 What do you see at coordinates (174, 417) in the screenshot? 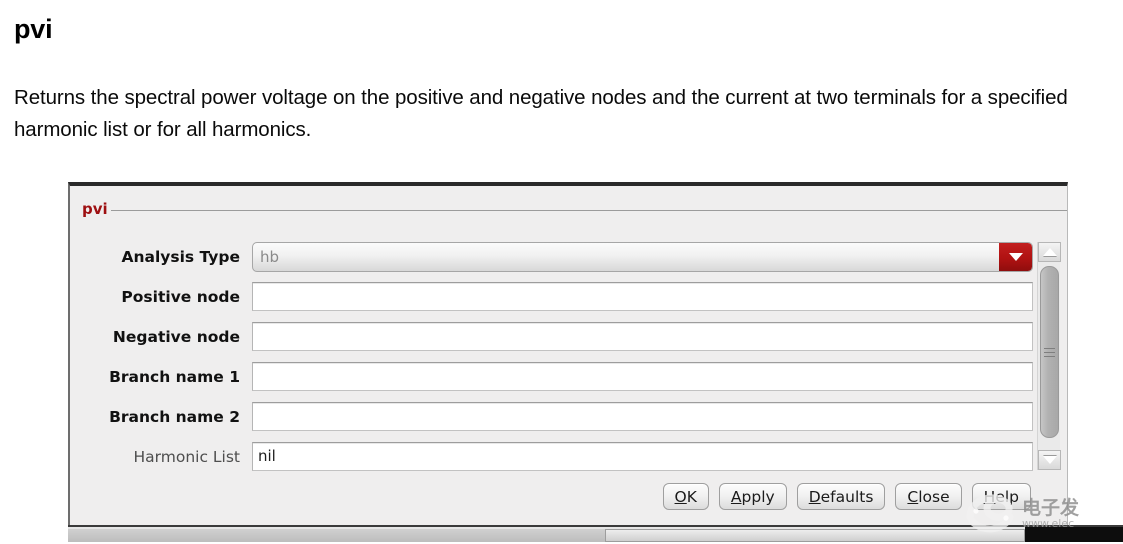
I see `label-branch-name-2: Branch name 2` at bounding box center [174, 417].